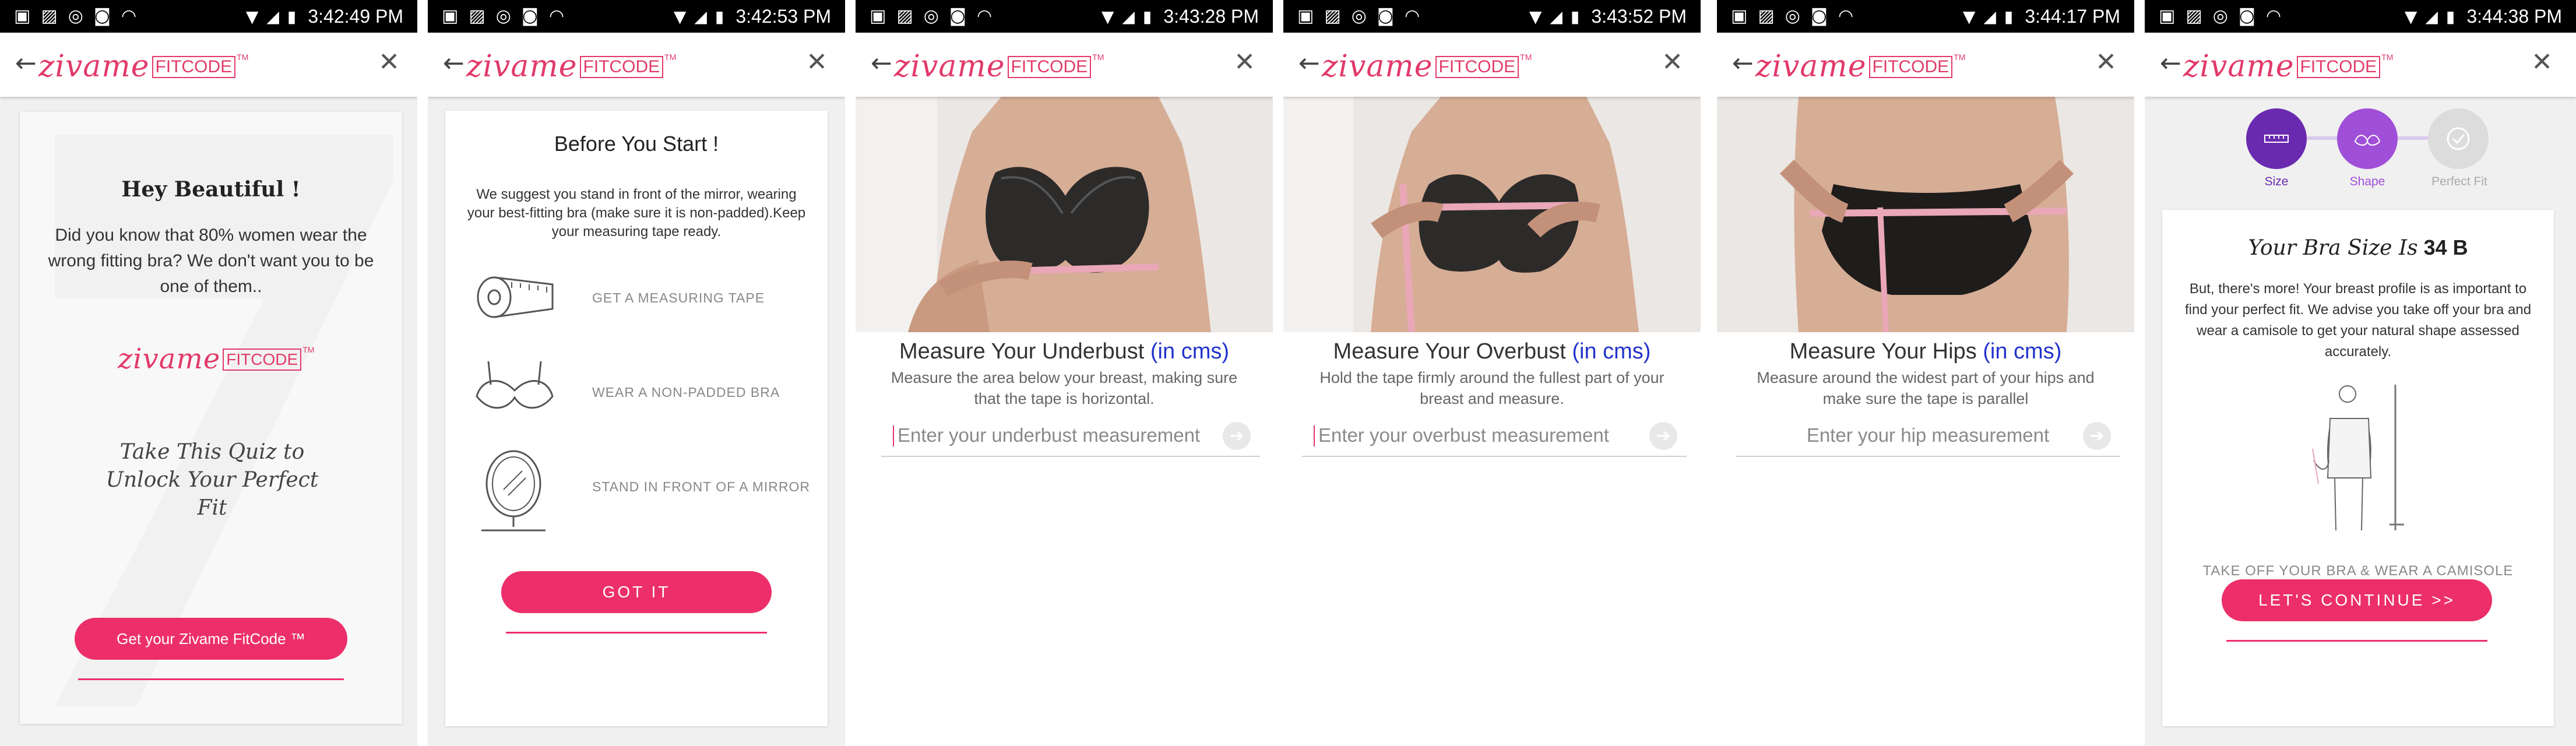 Image resolution: width=2576 pixels, height=746 pixels. I want to click on bra-size-value: 34 B, so click(2446, 247).